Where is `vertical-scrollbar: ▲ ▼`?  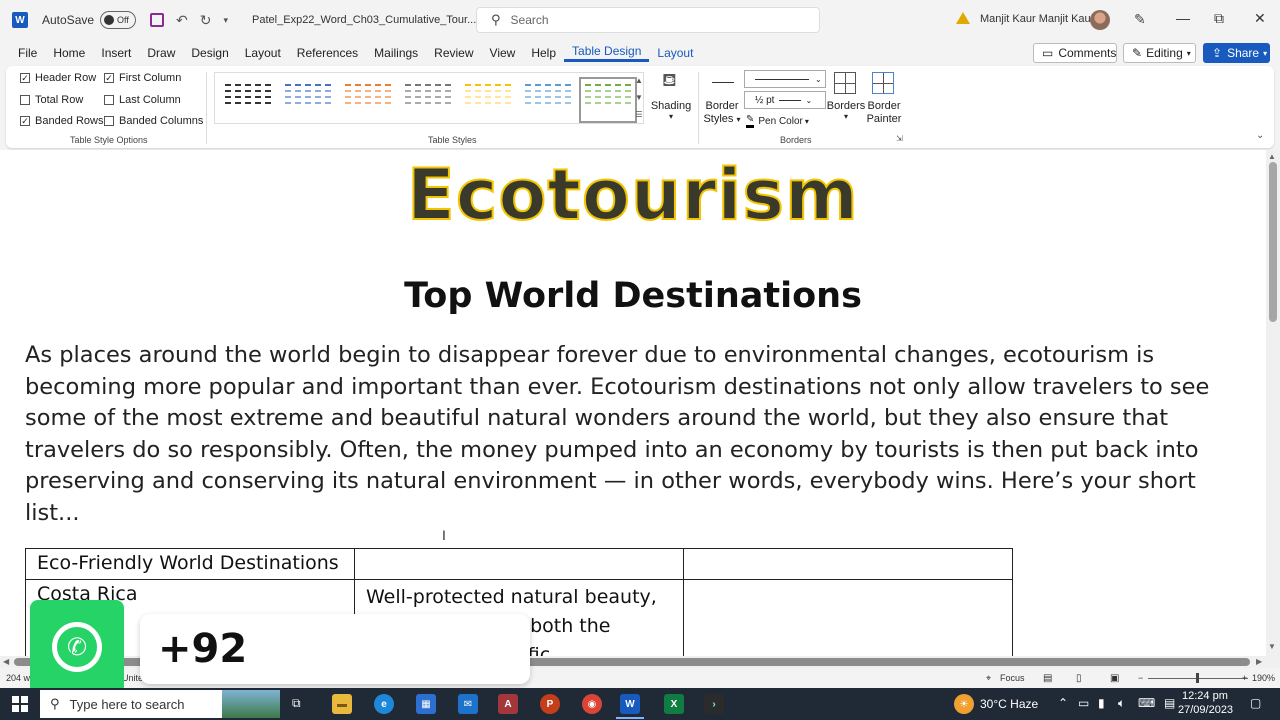
vertical-scrollbar: ▲ ▼ is located at coordinates (1273, 403).